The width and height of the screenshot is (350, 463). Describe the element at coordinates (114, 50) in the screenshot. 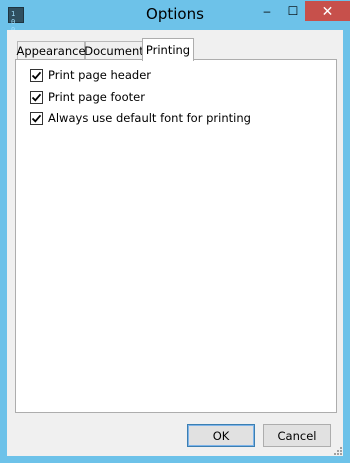

I see `tab-document: Document` at that location.